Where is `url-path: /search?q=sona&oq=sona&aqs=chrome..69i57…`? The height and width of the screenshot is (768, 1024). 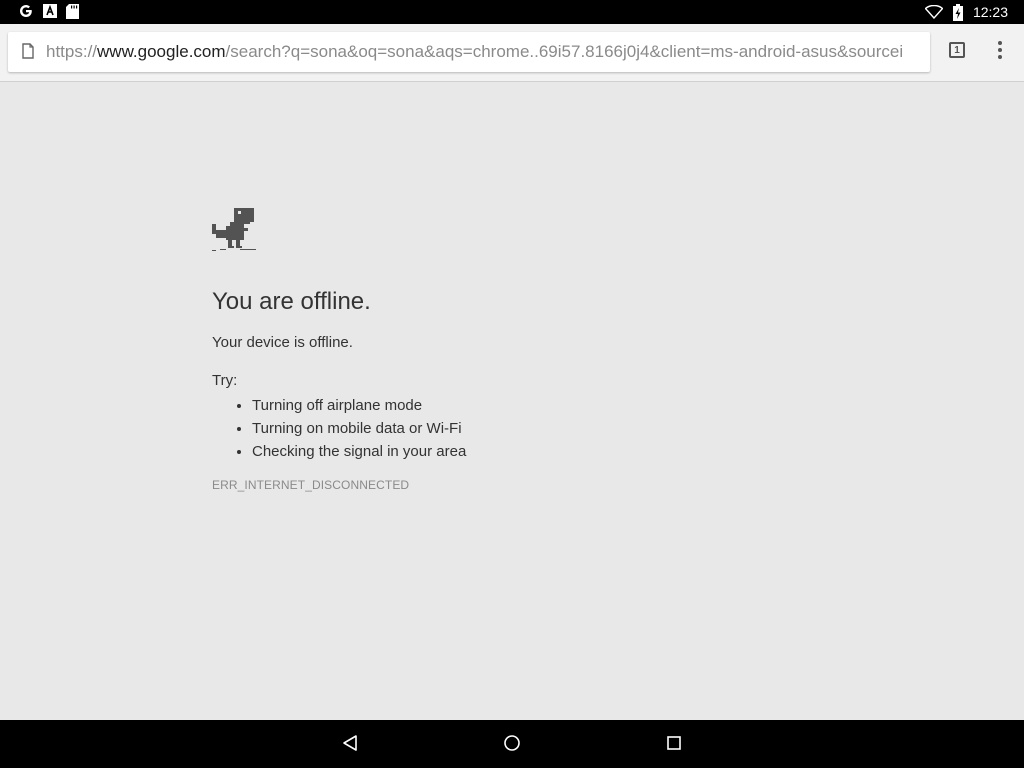 url-path: /search?q=sona&oq=sona&aqs=chrome..69i57… is located at coordinates (564, 51).